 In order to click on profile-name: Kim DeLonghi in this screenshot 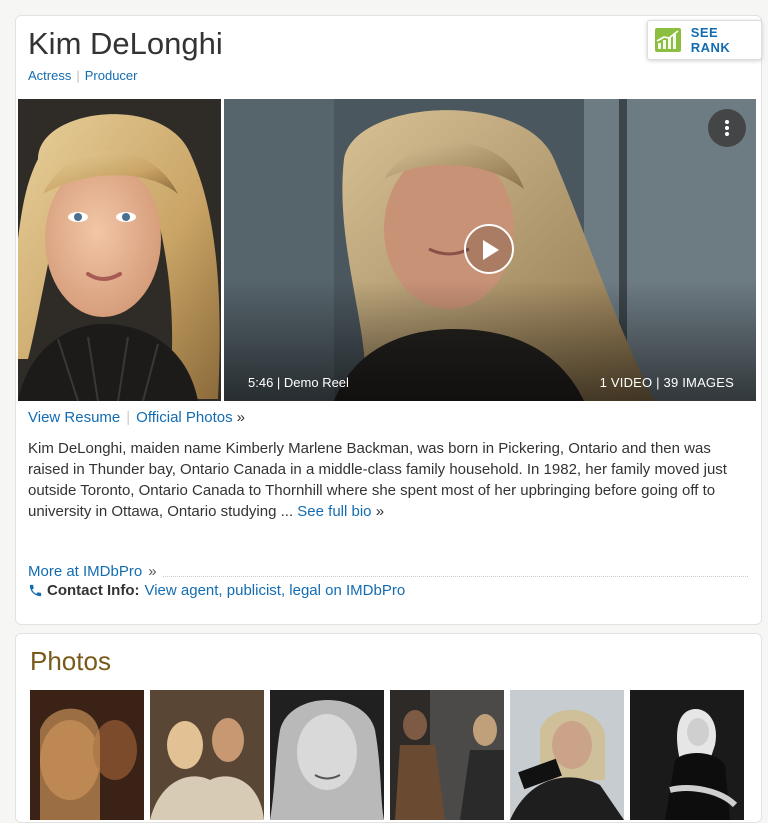, I will do `click(125, 43)`.